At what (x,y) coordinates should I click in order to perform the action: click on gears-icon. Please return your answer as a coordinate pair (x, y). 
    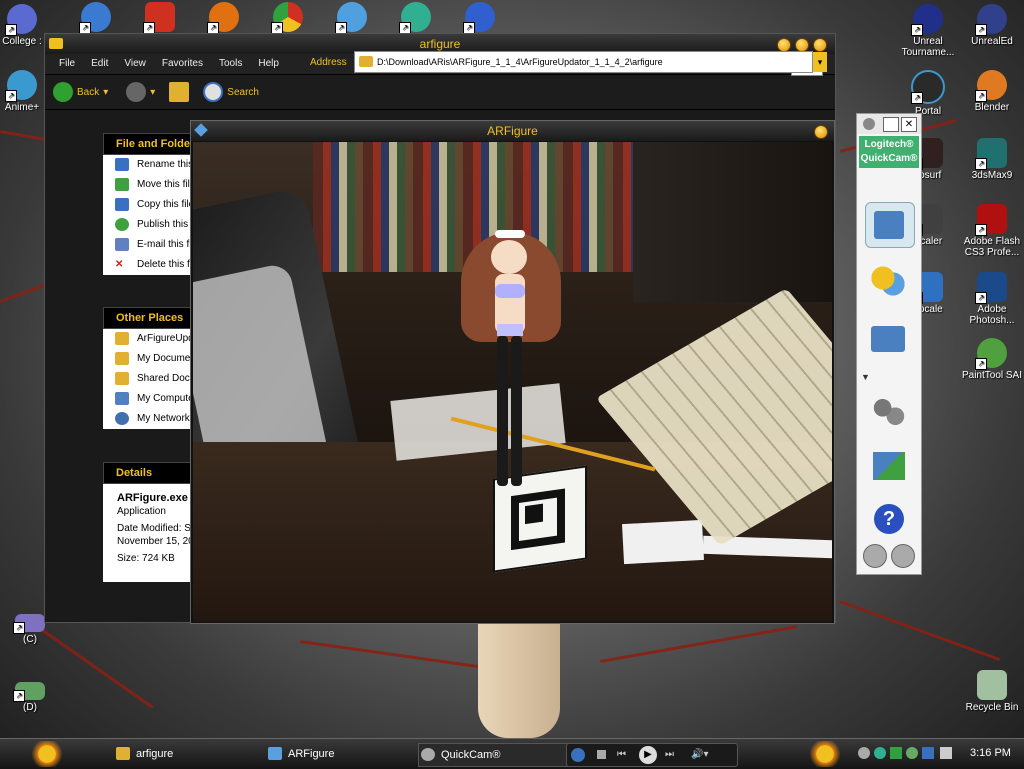
    Looking at the image, I should click on (889, 412).